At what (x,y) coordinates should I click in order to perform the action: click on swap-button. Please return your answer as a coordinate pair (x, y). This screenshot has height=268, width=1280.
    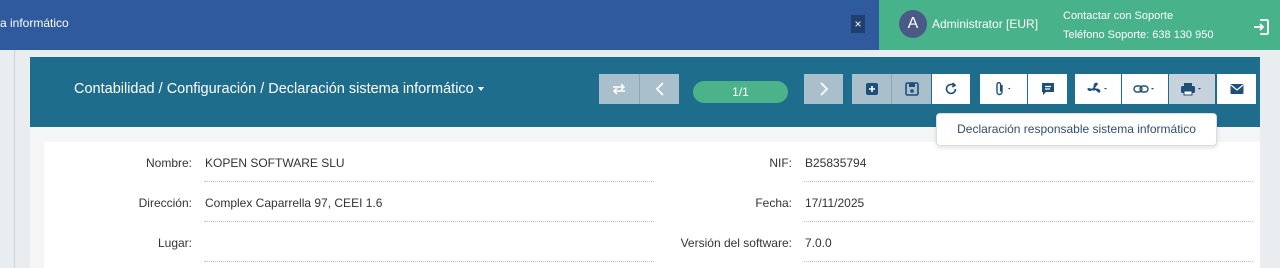
    Looking at the image, I should click on (619, 89).